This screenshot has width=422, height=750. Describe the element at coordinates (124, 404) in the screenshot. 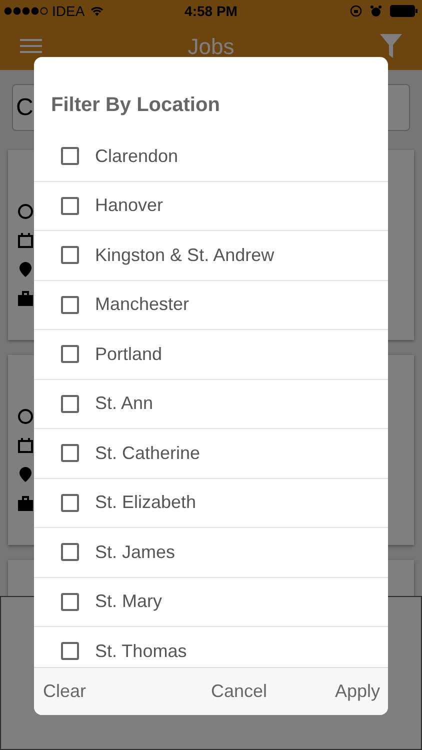

I see `option-label: St. Ann` at that location.